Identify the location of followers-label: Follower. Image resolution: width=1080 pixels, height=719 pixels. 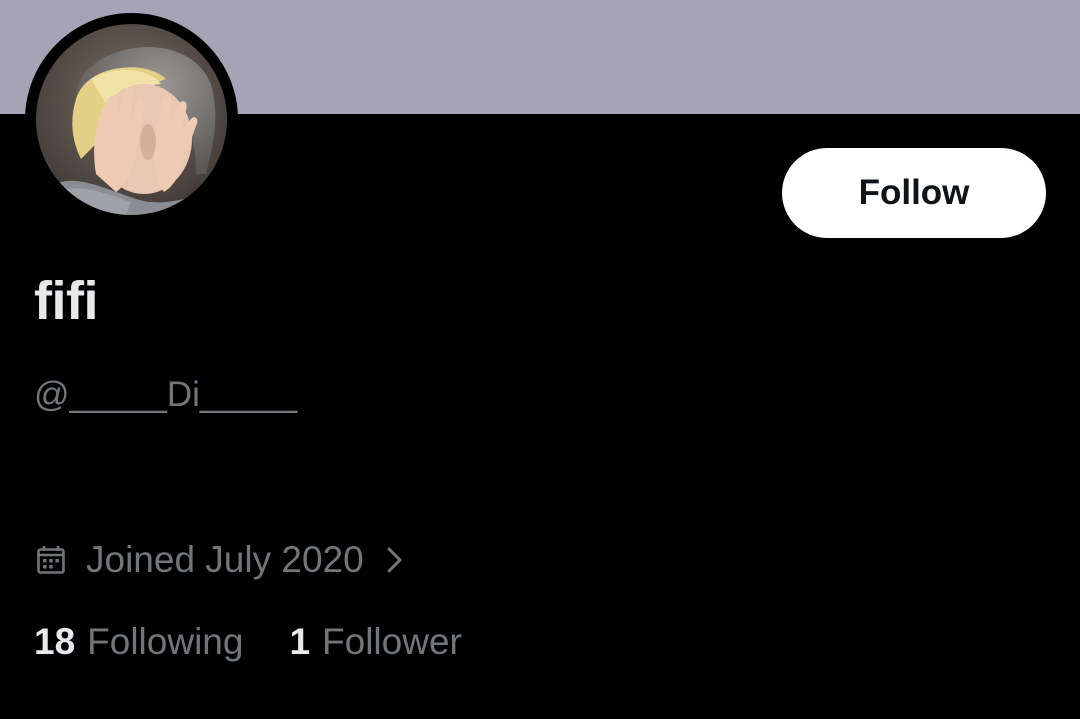
(392, 641).